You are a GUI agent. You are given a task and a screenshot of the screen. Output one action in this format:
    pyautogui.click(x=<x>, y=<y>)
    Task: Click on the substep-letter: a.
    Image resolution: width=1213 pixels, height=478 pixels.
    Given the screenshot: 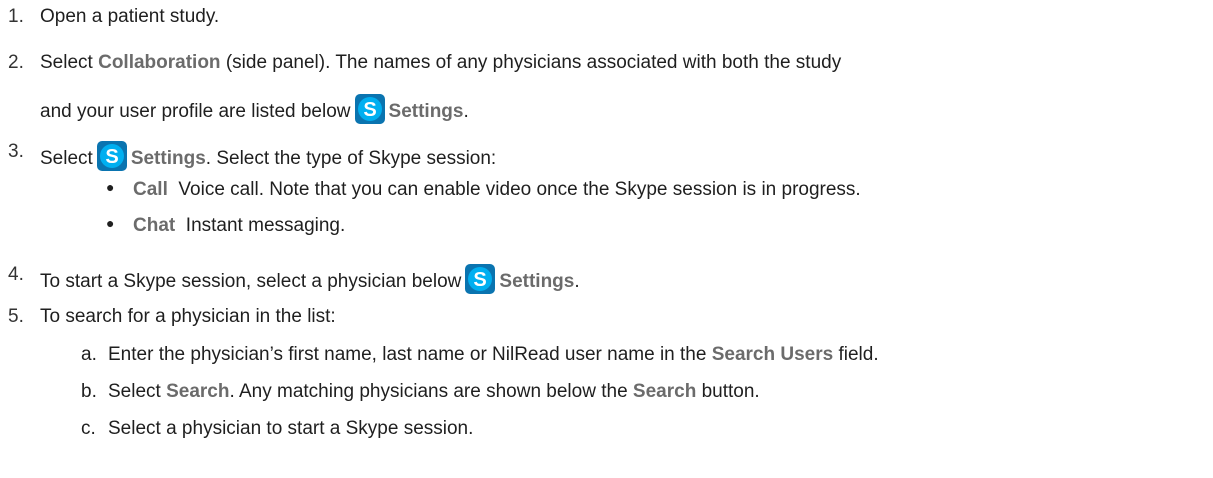 What is the action you would take?
    pyautogui.click(x=89, y=354)
    